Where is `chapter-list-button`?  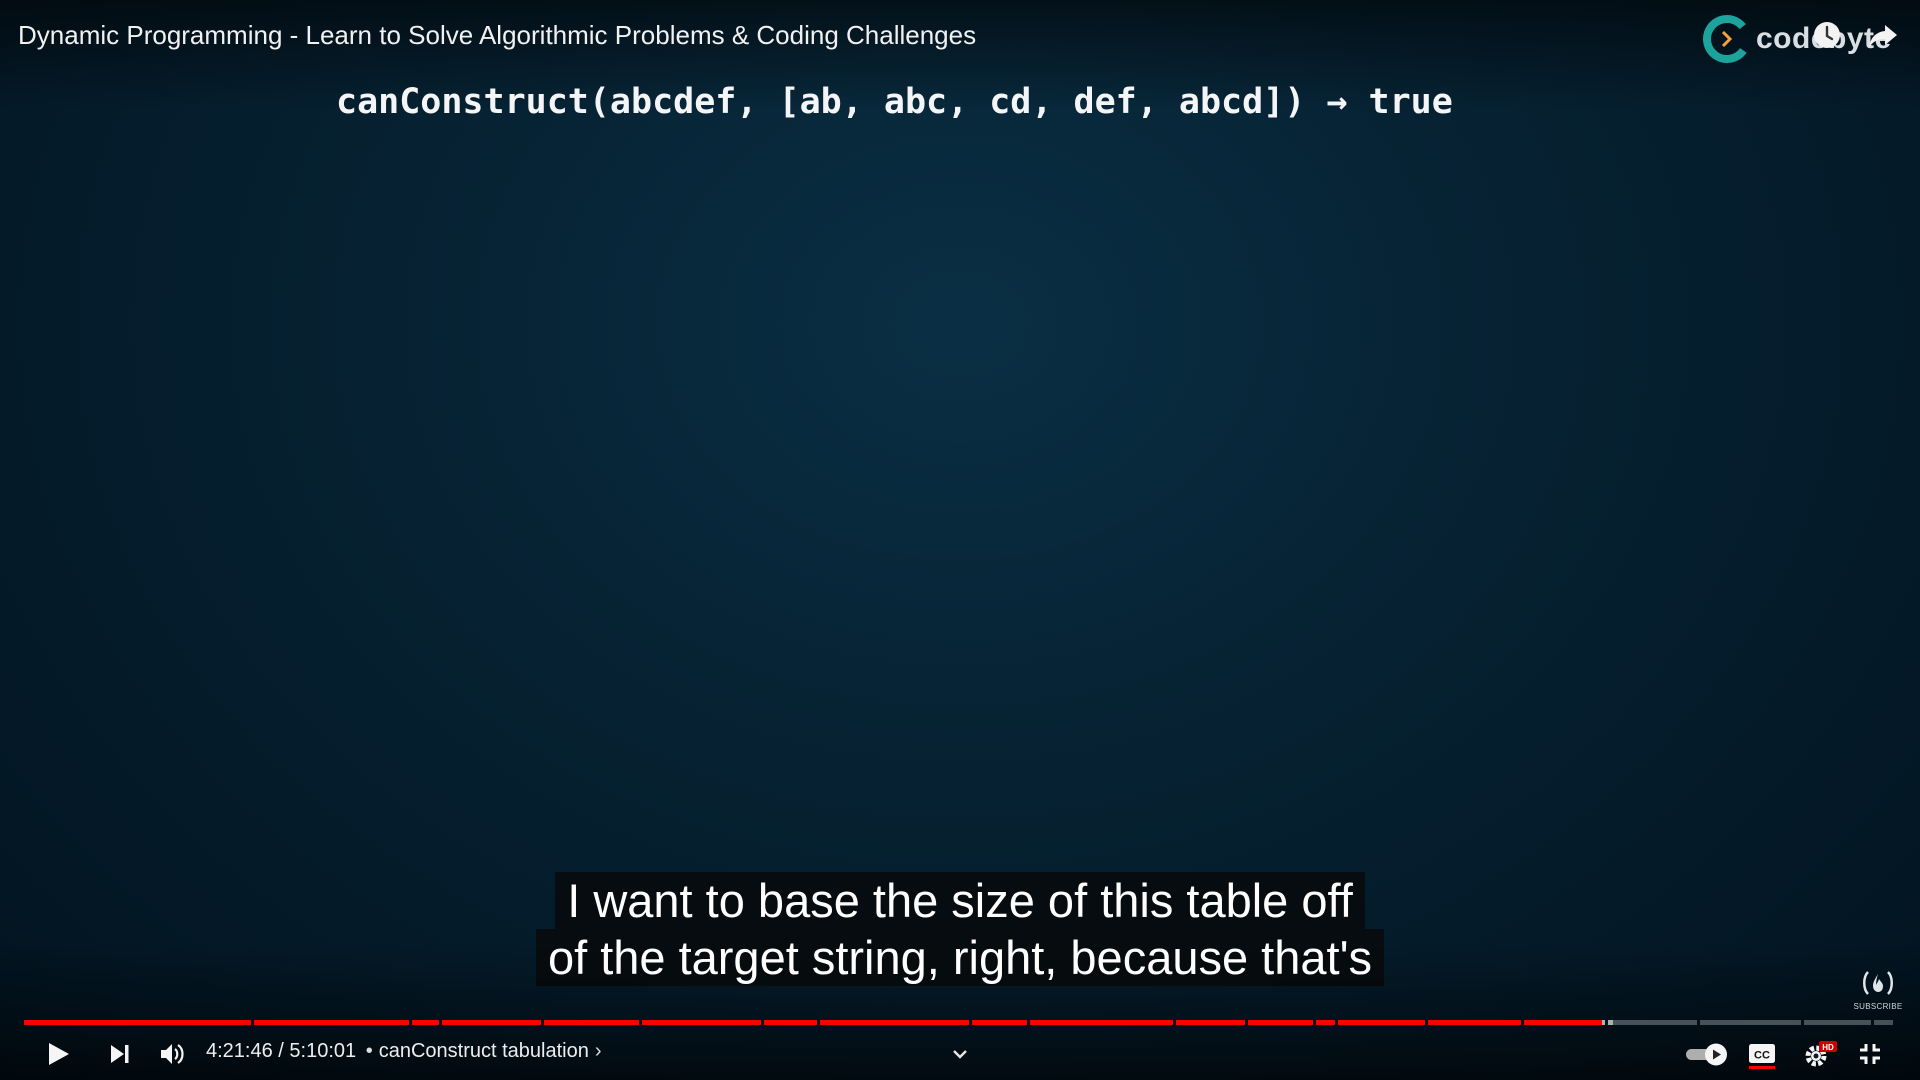
chapter-list-button is located at coordinates (960, 1054).